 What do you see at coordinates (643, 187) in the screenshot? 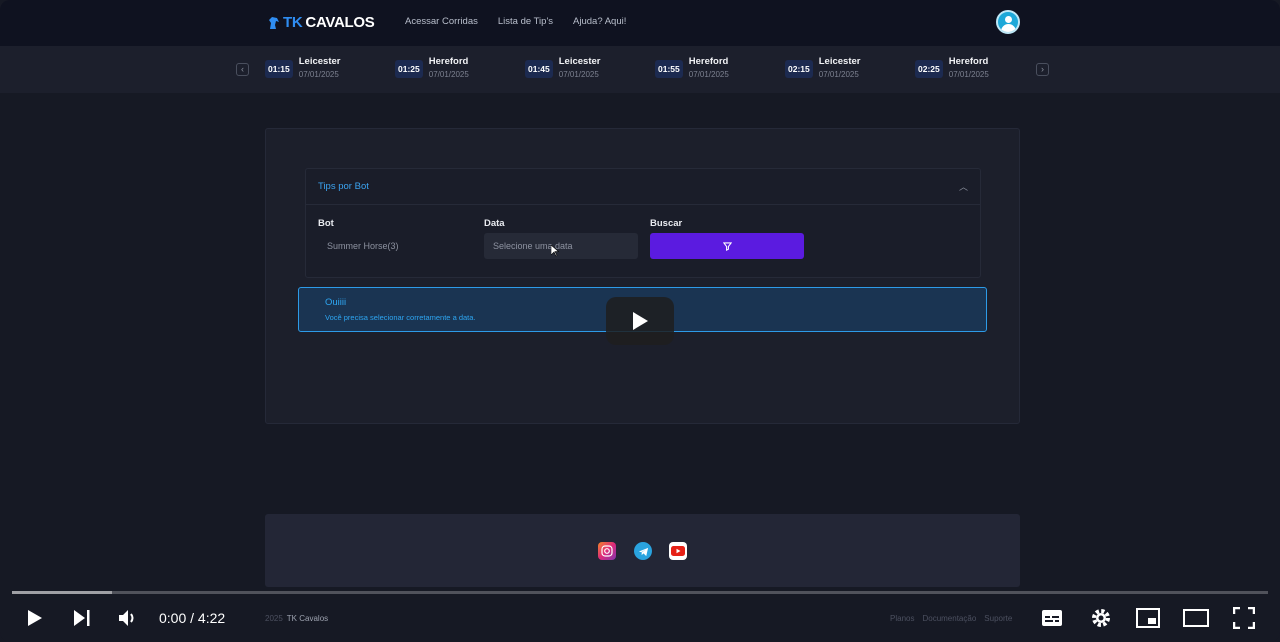
I see `panel-header: Tips por Bot ︿` at bounding box center [643, 187].